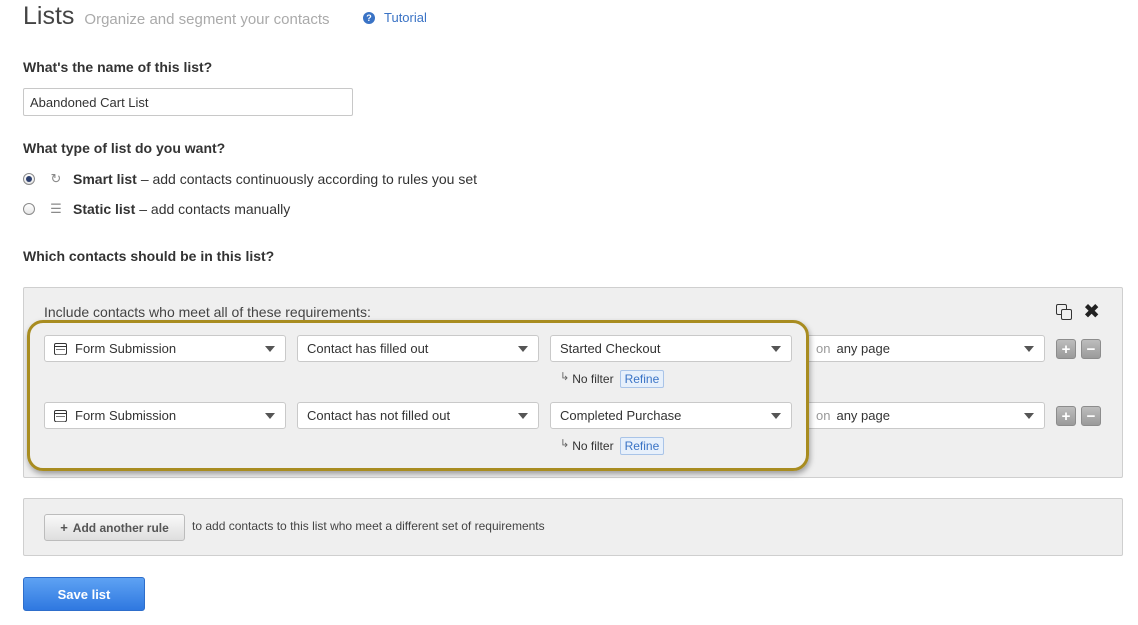  I want to click on rule-2-form-select: Completed Purchase, so click(671, 415).